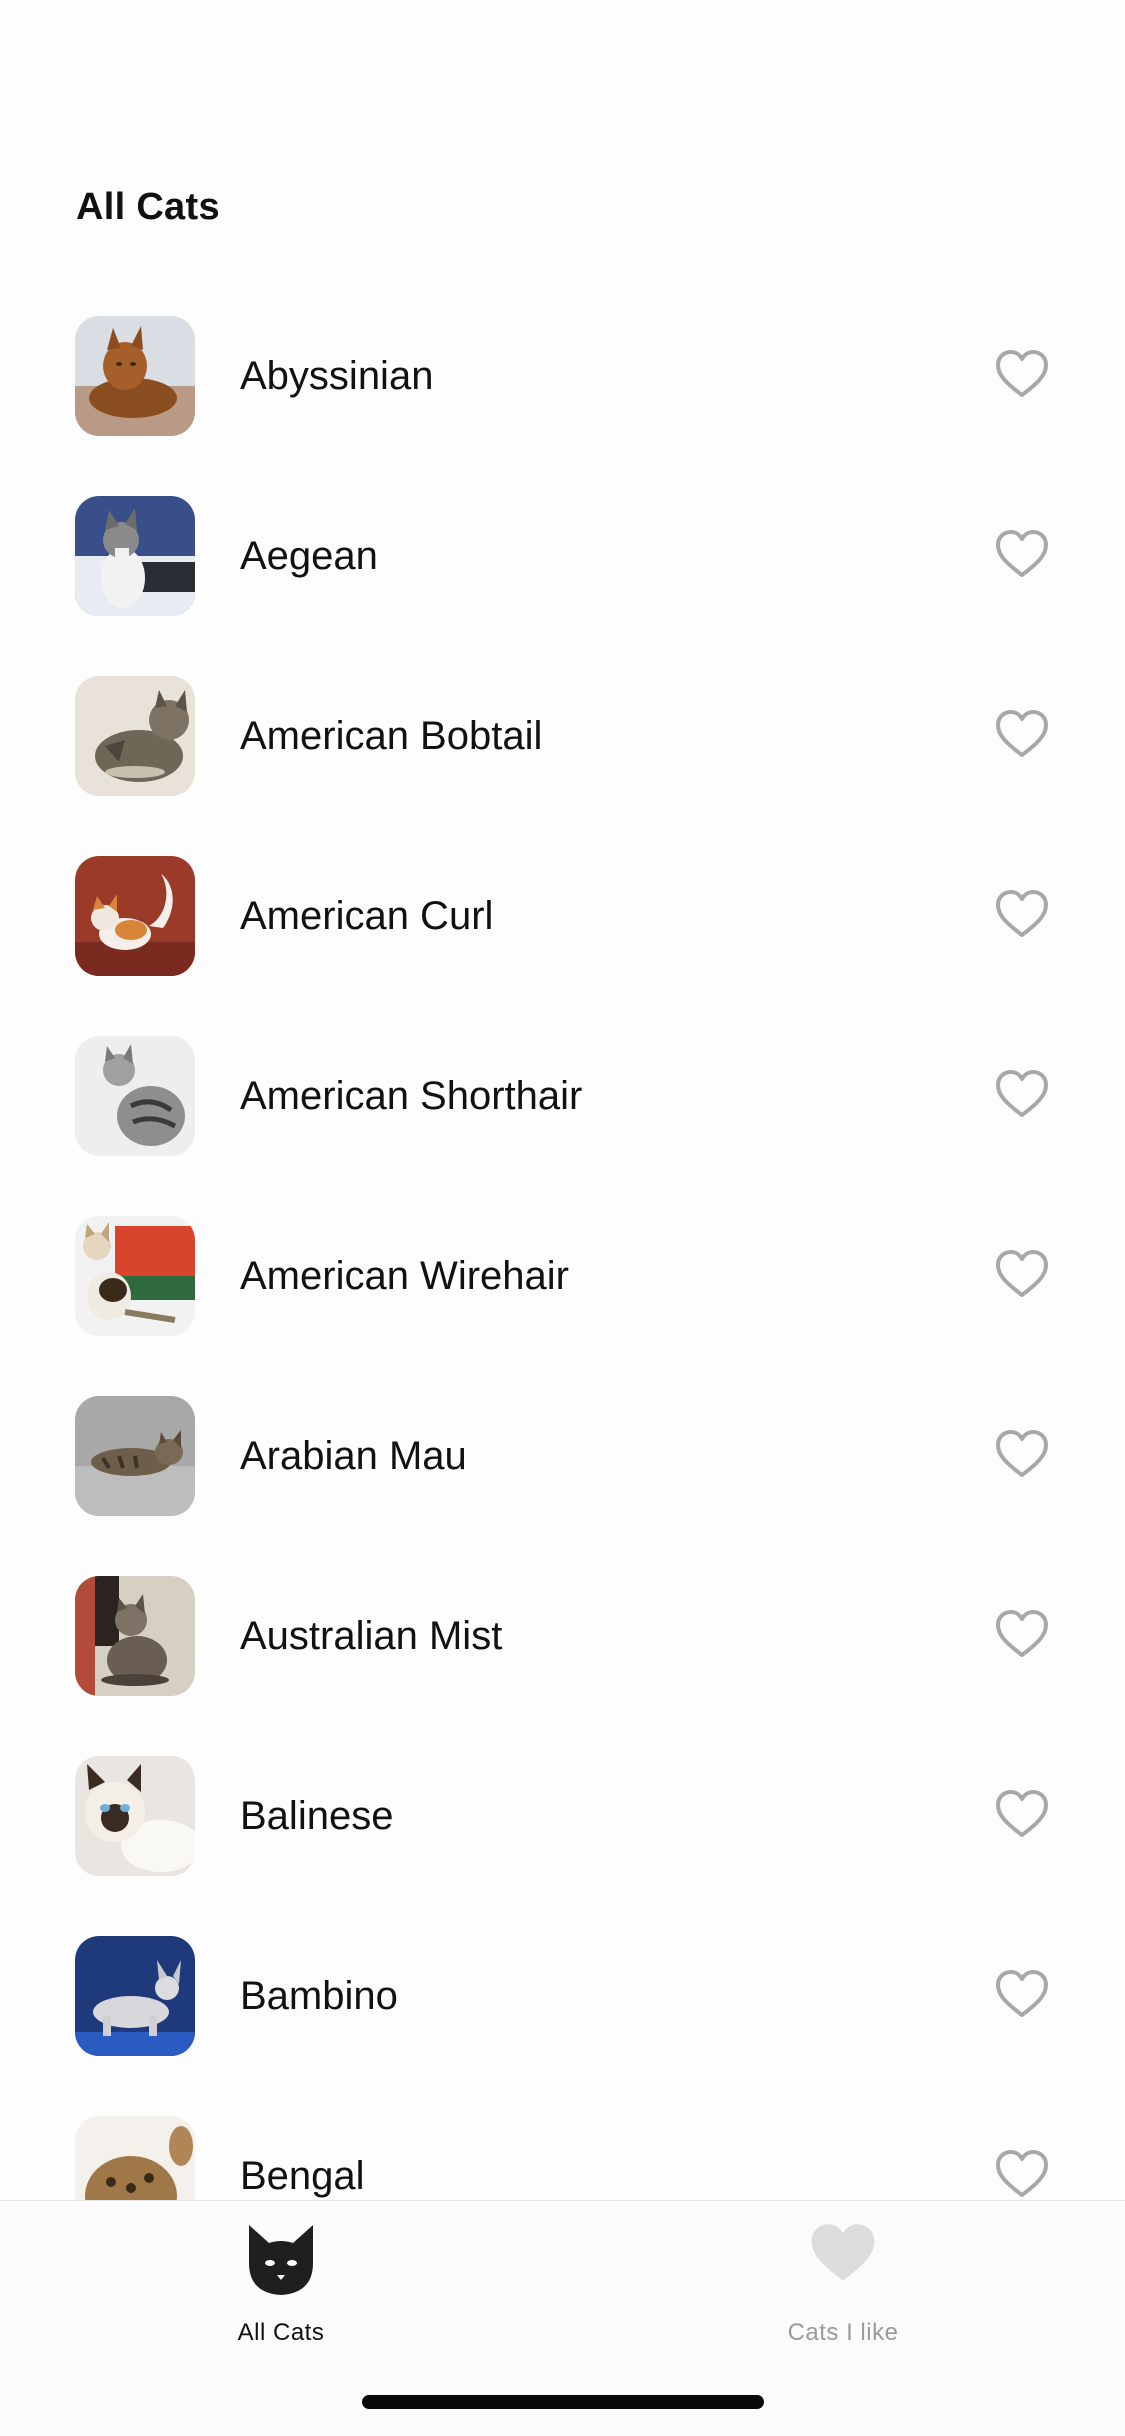 The image size is (1125, 2436). Describe the element at coordinates (562, 1306) in the screenshot. I see `cat-row: American Wirehair` at that location.